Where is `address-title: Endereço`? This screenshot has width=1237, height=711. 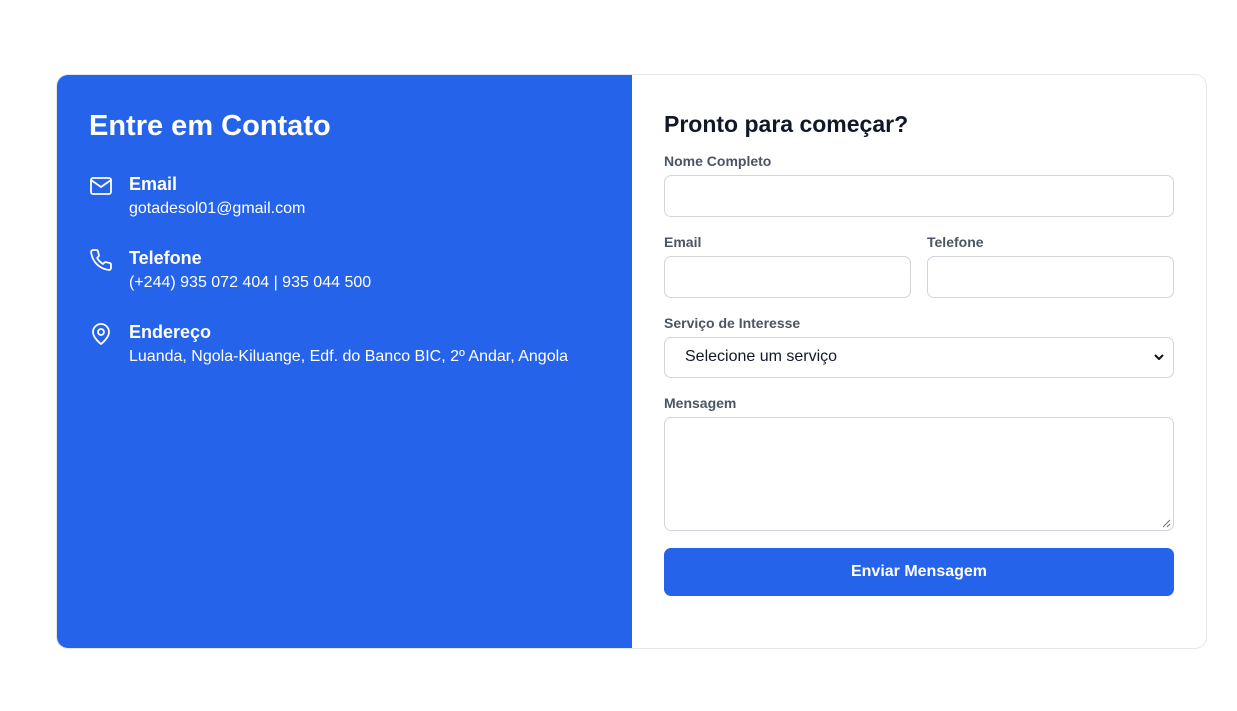 address-title: Endereço is located at coordinates (170, 331).